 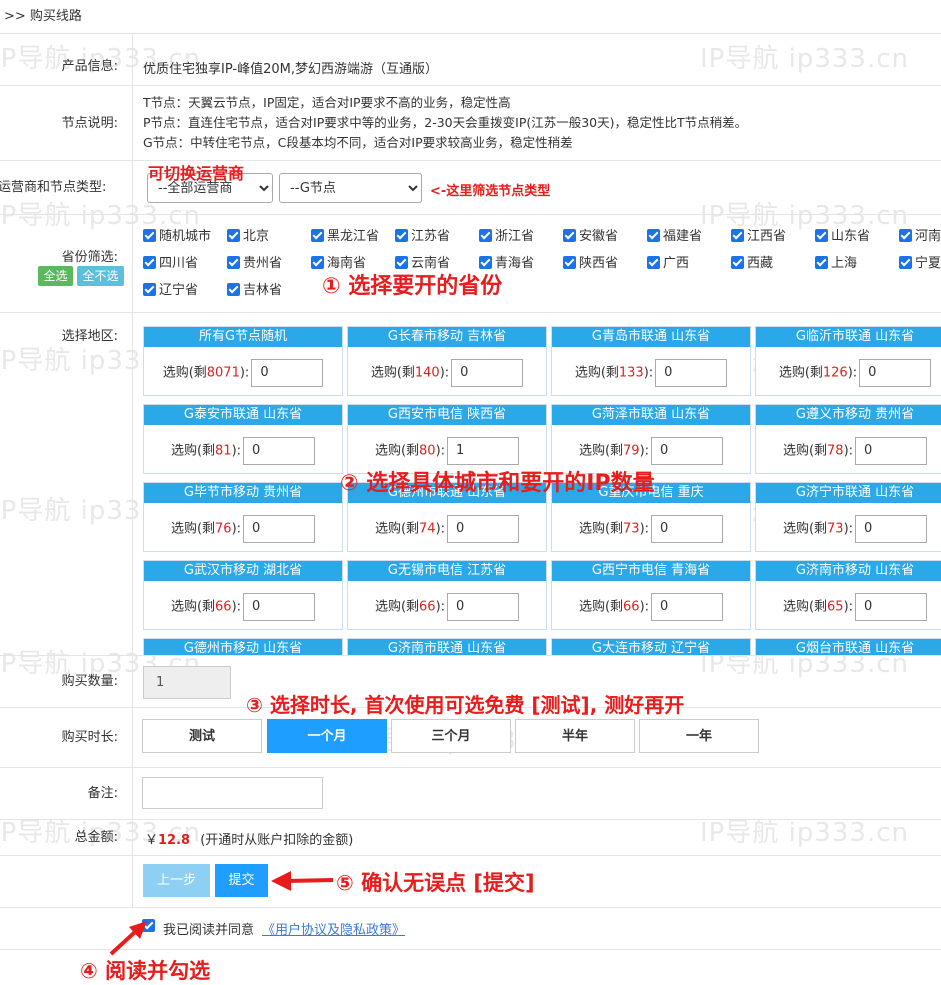 I want to click on province-checkbox-item: 陕西省, so click(x=590, y=264).